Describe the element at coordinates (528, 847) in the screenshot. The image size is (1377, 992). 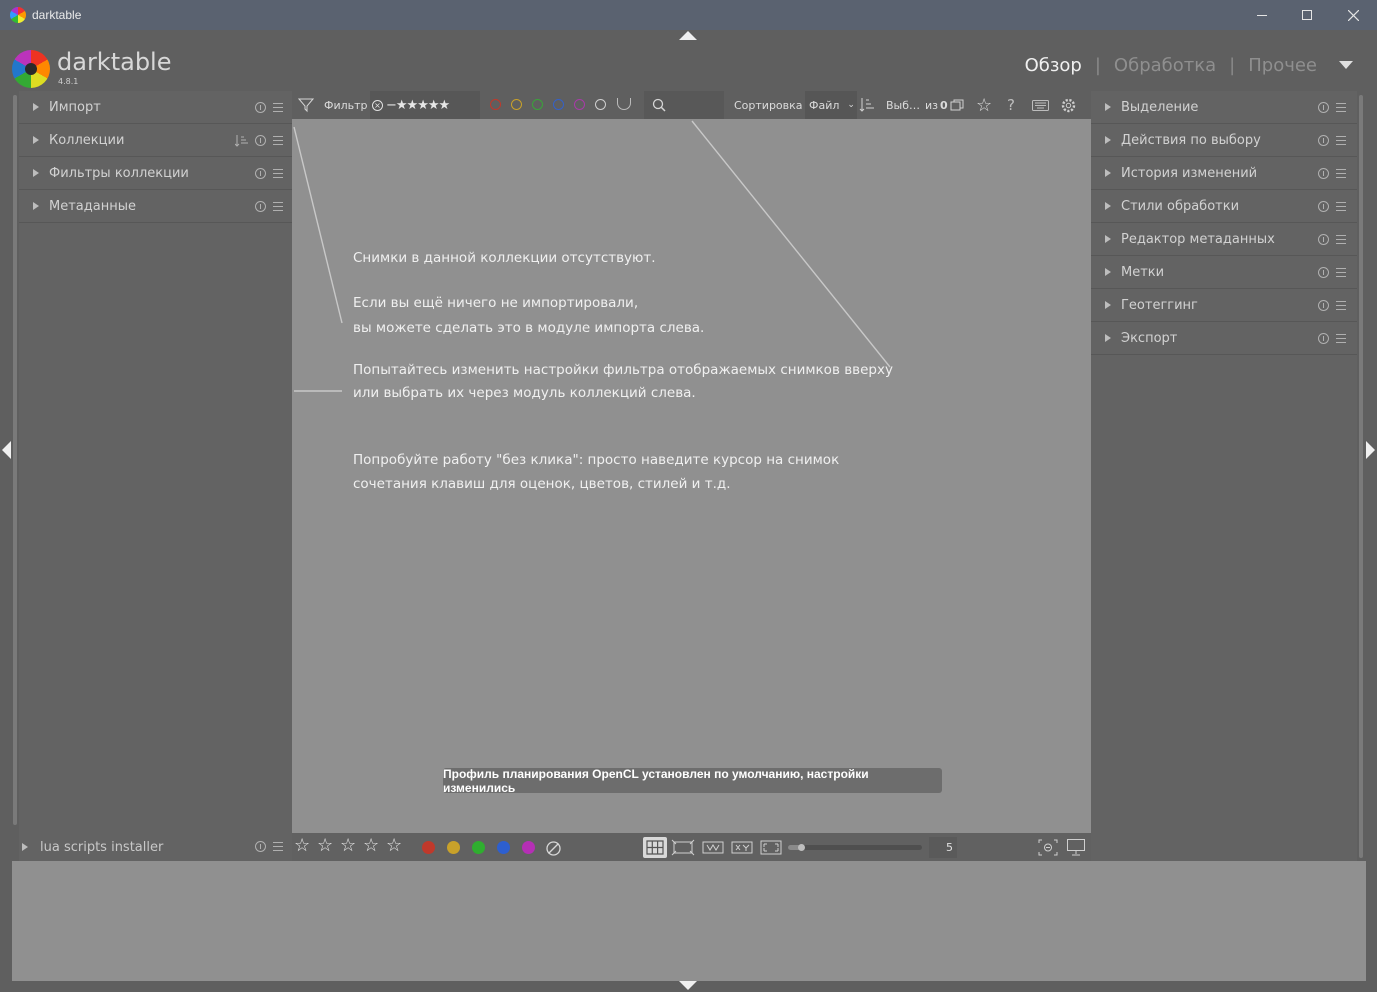
I see `color-label-4-icon` at that location.